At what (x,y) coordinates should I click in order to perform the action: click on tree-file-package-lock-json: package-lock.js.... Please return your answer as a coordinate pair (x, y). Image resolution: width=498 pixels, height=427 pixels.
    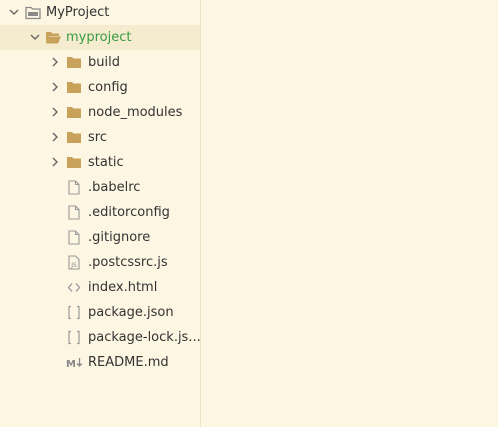
    Looking at the image, I should click on (100, 337).